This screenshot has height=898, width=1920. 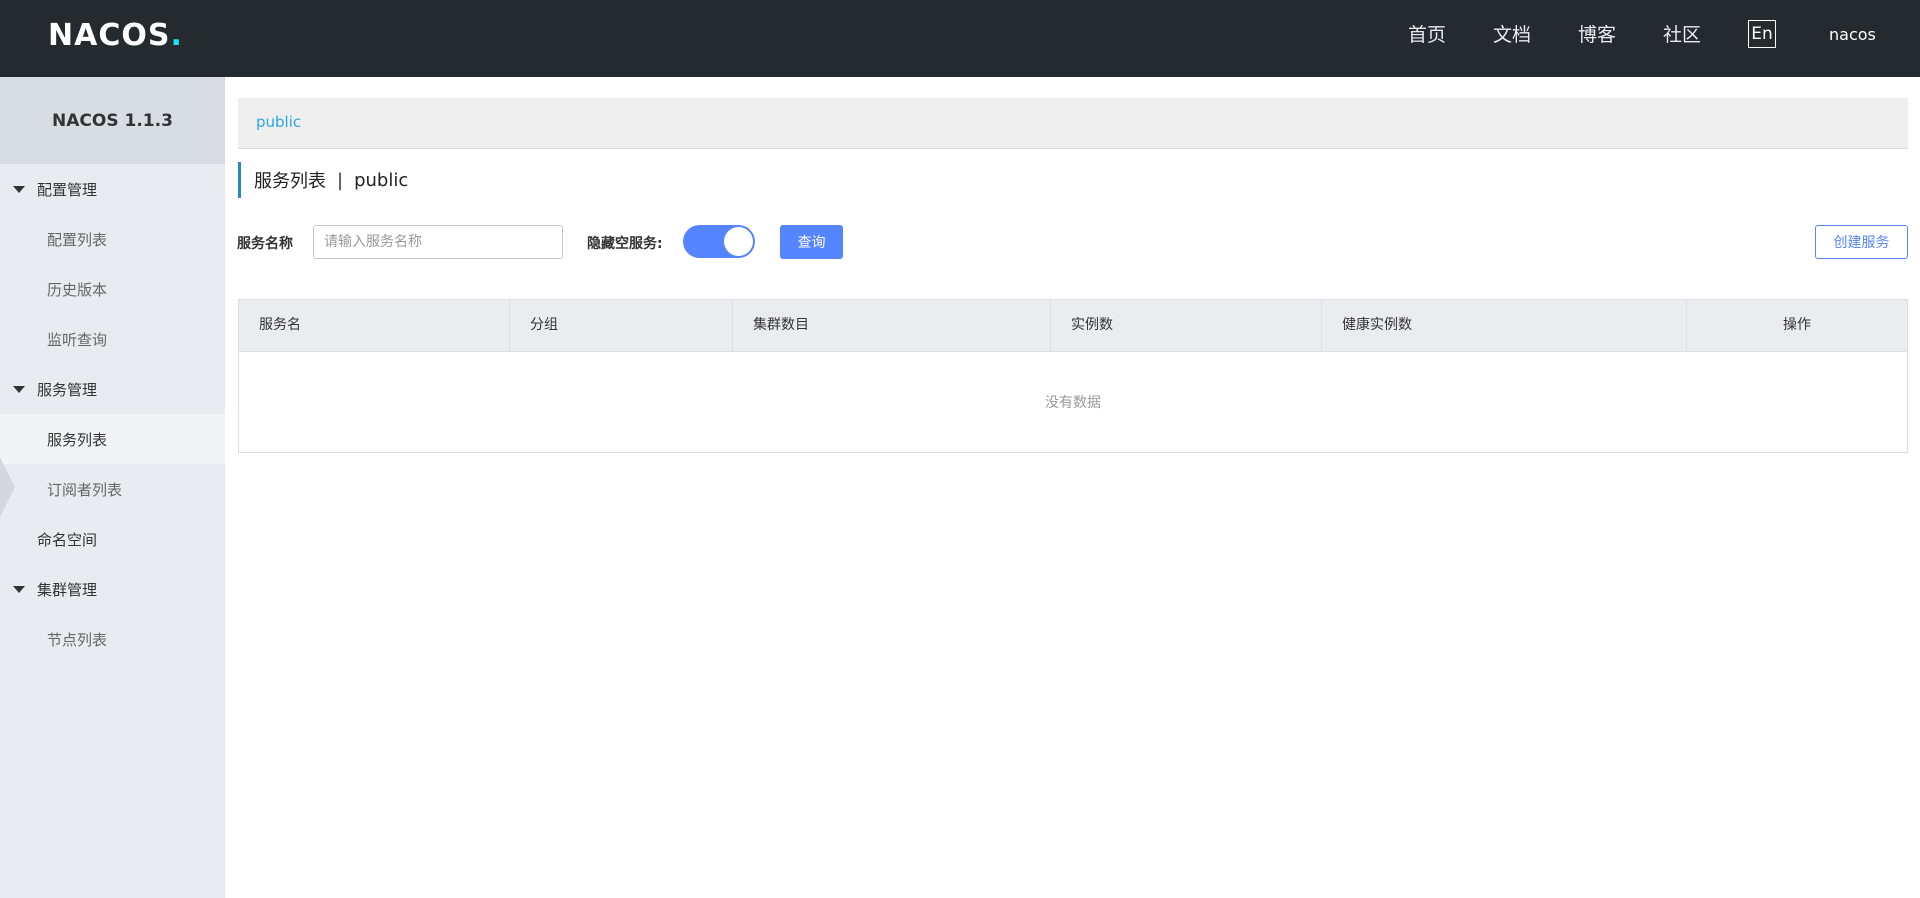 I want to click on top-navigation-bar: NACOS. 首页 文档 博客 社区 En nacos, so click(x=960, y=38).